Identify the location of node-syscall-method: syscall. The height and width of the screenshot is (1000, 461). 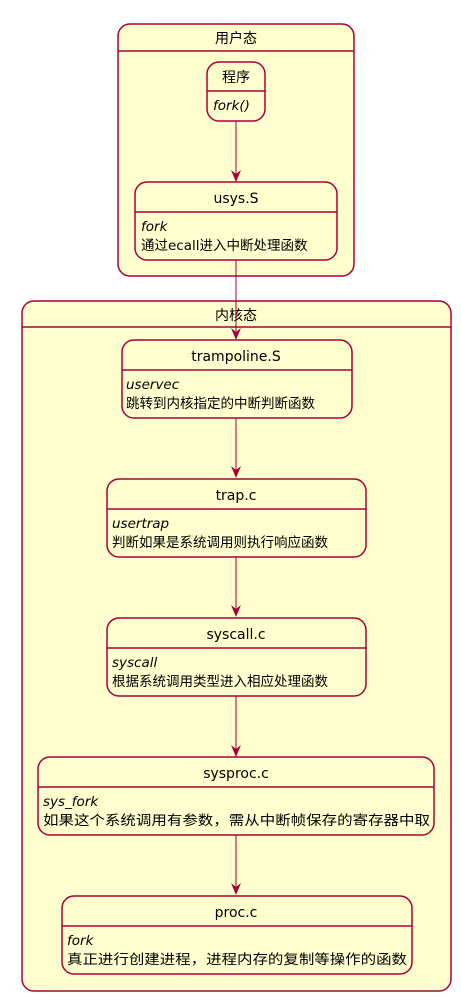
(135, 663).